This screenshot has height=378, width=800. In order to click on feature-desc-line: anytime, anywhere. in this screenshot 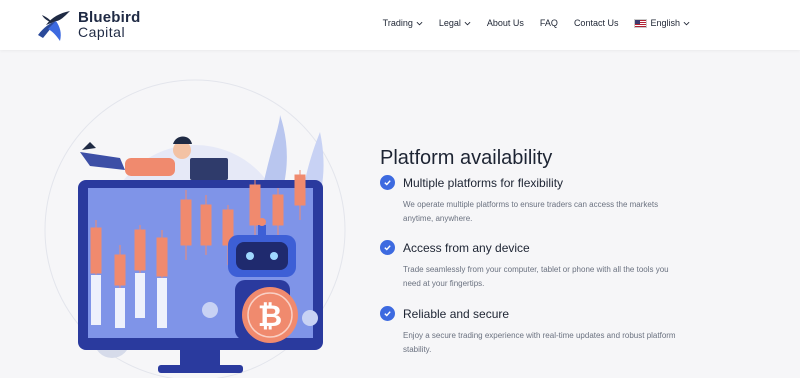, I will do `click(438, 218)`.